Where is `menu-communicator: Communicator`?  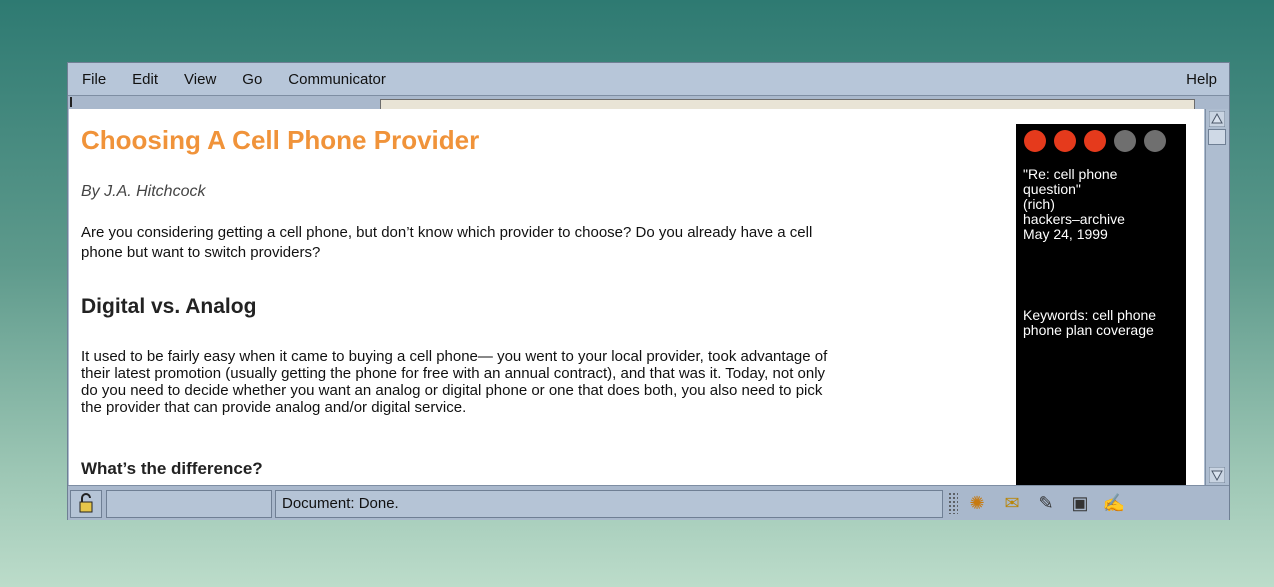
menu-communicator: Communicator is located at coordinates (337, 79).